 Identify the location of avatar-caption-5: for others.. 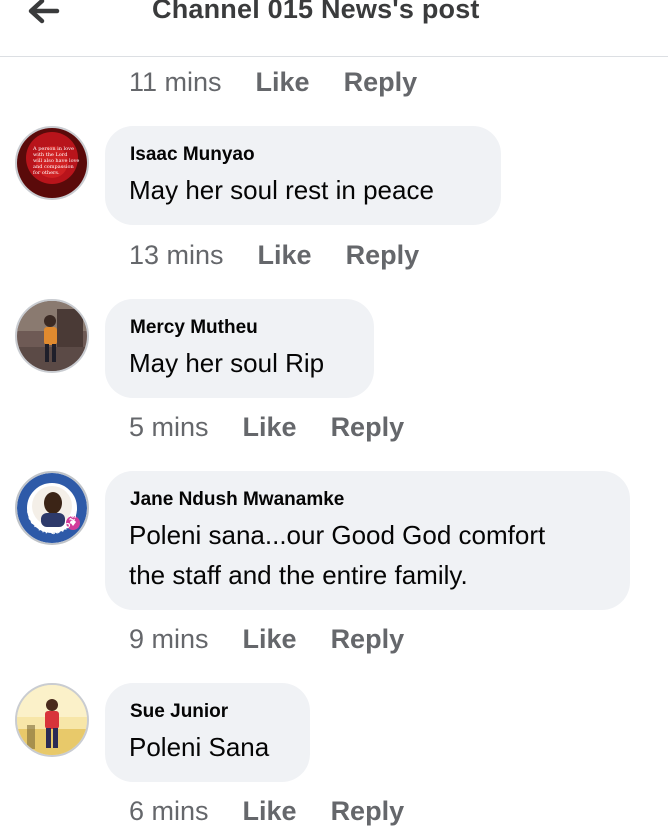
(46, 173).